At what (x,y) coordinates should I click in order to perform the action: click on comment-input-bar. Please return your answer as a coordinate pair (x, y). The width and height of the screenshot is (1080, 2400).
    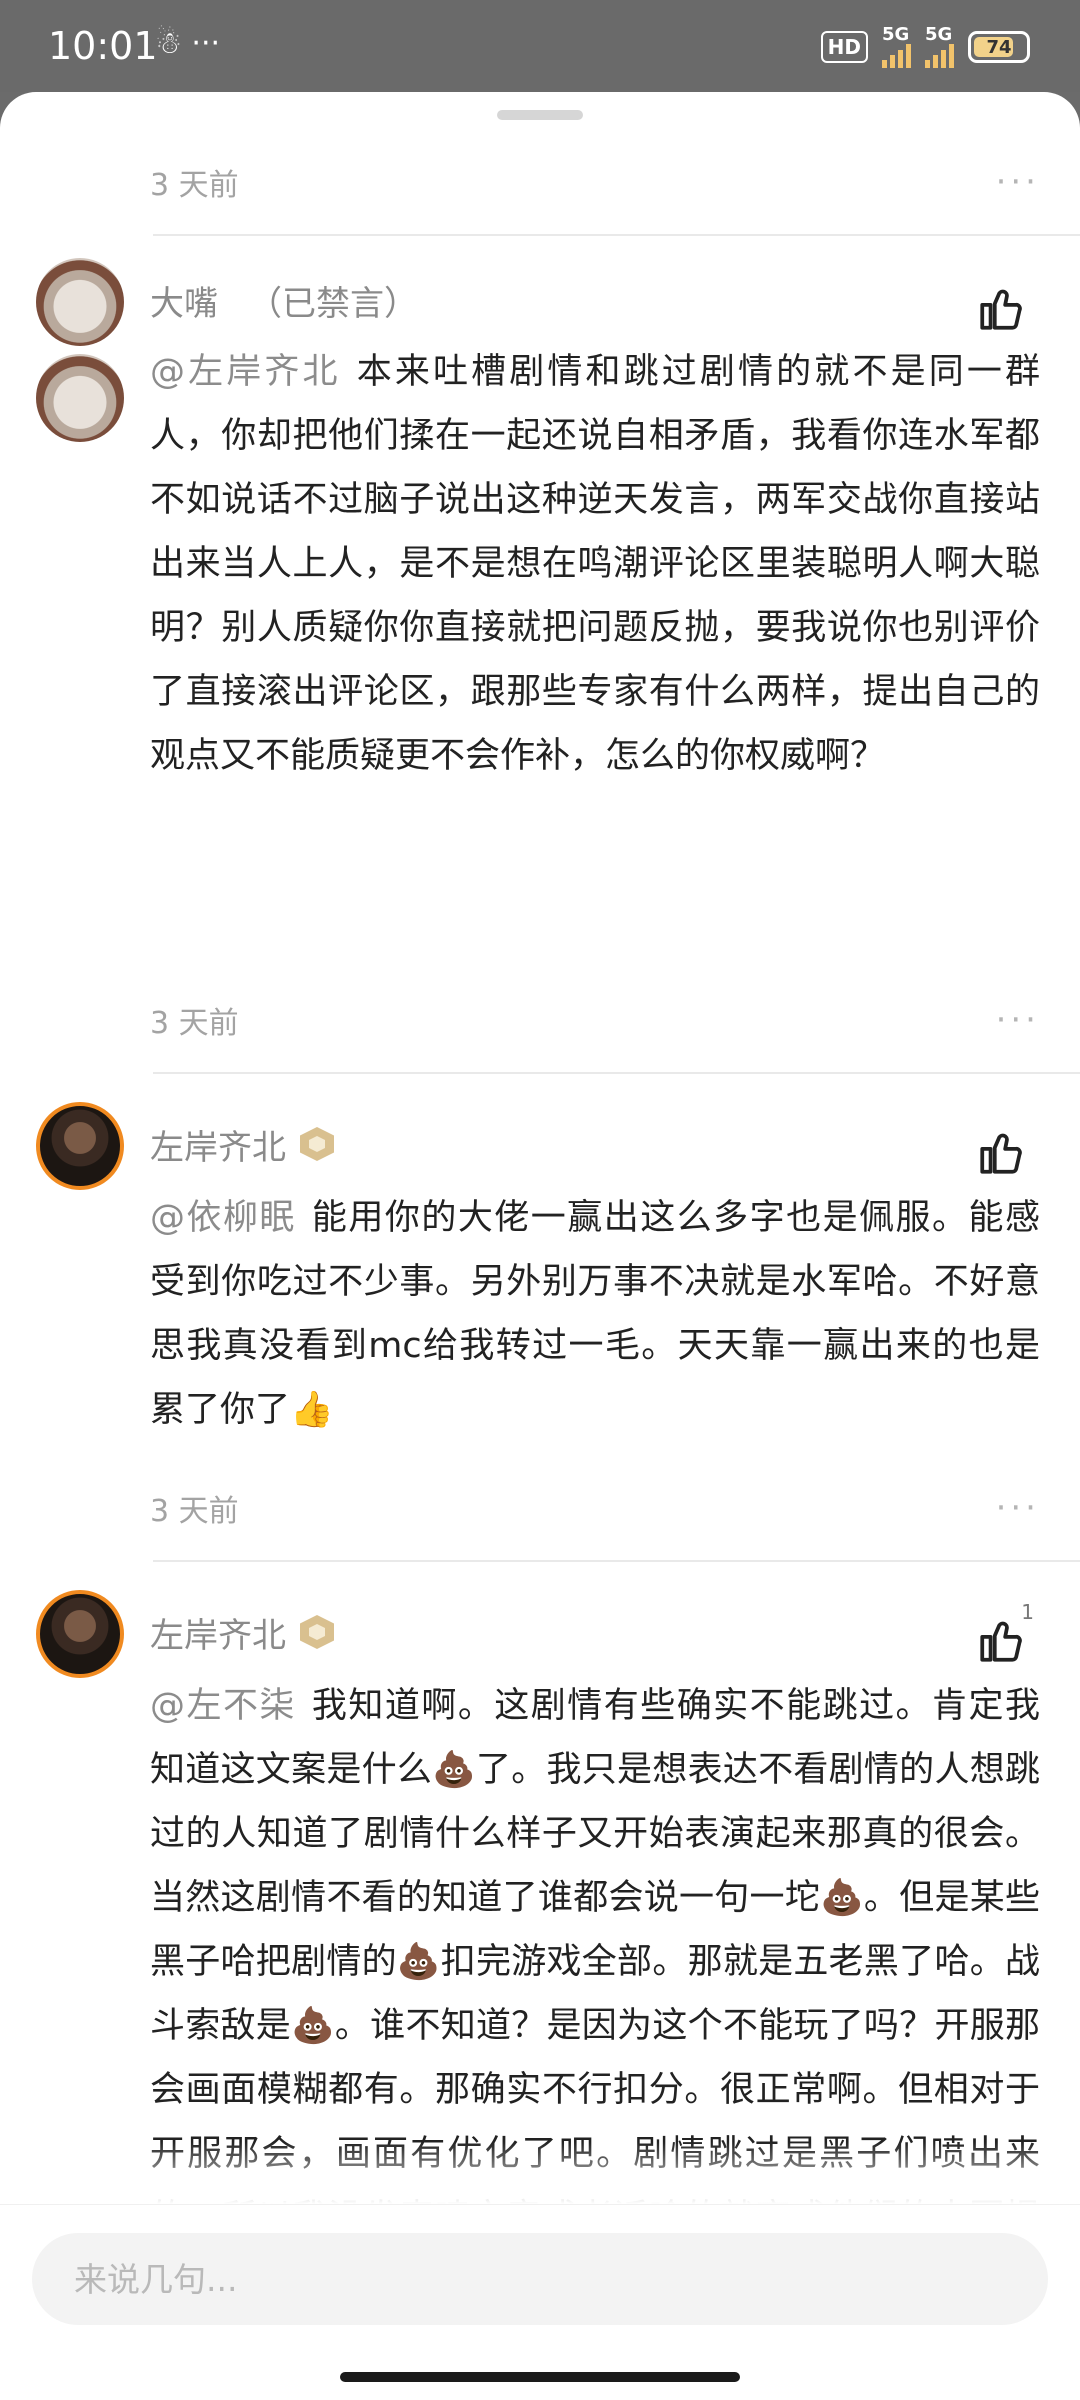
    Looking at the image, I should click on (540, 2302).